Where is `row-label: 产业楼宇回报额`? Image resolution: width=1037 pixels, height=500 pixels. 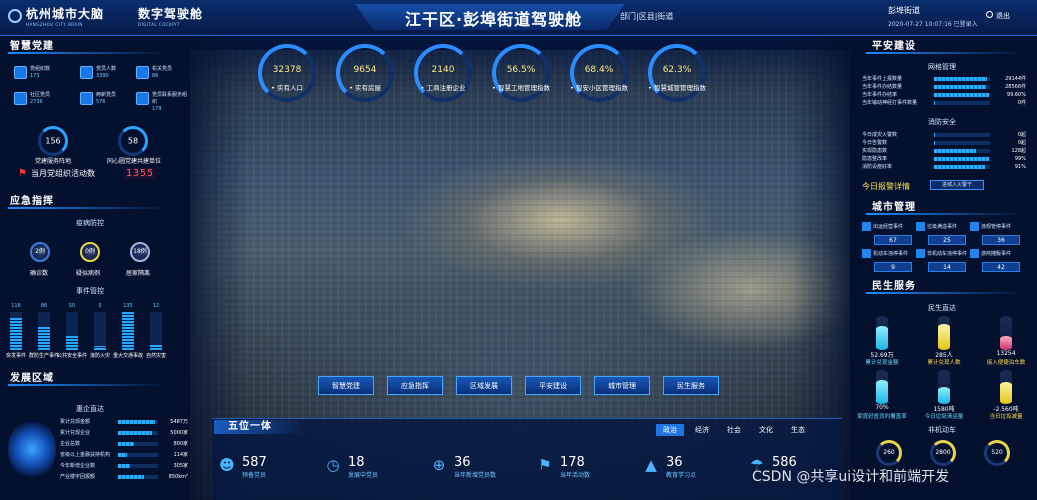
row-label: 产业楼宇回报额 is located at coordinates (78, 477).